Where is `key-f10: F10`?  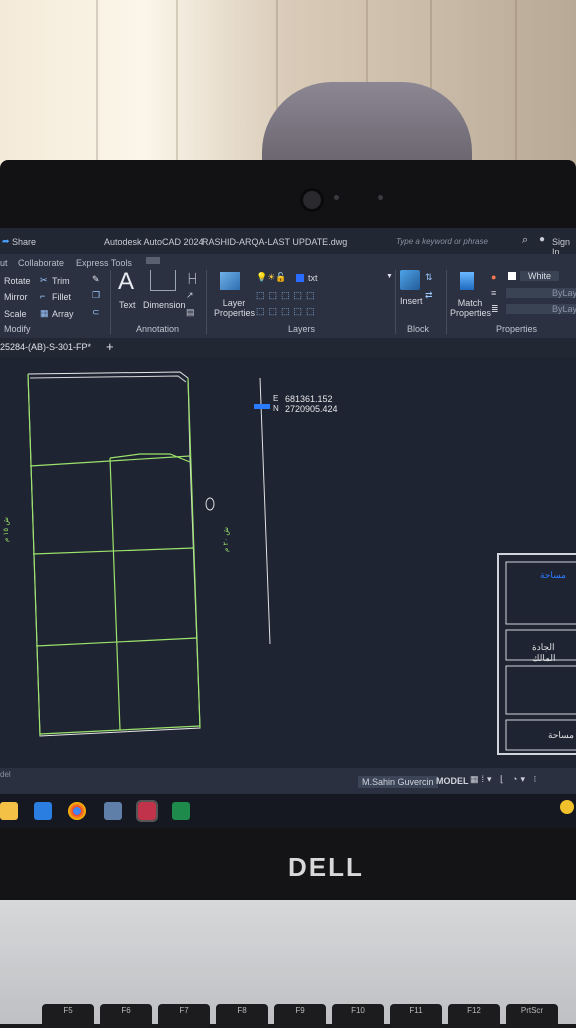 key-f10: F10 is located at coordinates (358, 1016).